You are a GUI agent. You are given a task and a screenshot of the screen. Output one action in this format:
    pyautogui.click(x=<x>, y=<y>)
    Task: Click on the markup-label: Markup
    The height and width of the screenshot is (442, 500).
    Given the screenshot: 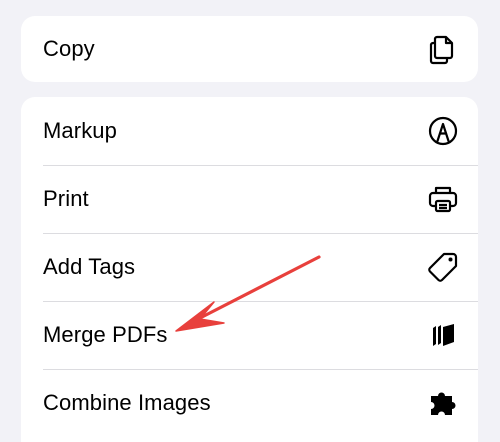 What is the action you would take?
    pyautogui.click(x=80, y=130)
    